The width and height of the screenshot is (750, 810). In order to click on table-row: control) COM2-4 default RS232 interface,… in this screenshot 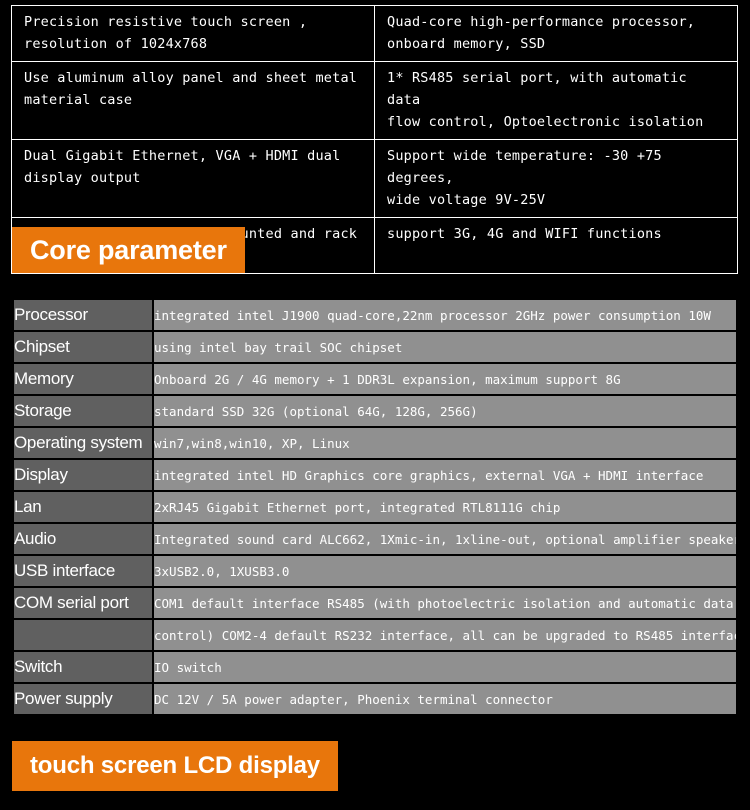, I will do `click(375, 635)`.